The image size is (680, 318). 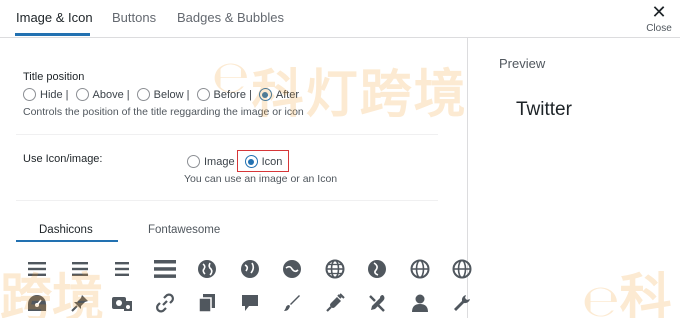 What do you see at coordinates (232, 94) in the screenshot?
I see `radio-label-before: Before |` at bounding box center [232, 94].